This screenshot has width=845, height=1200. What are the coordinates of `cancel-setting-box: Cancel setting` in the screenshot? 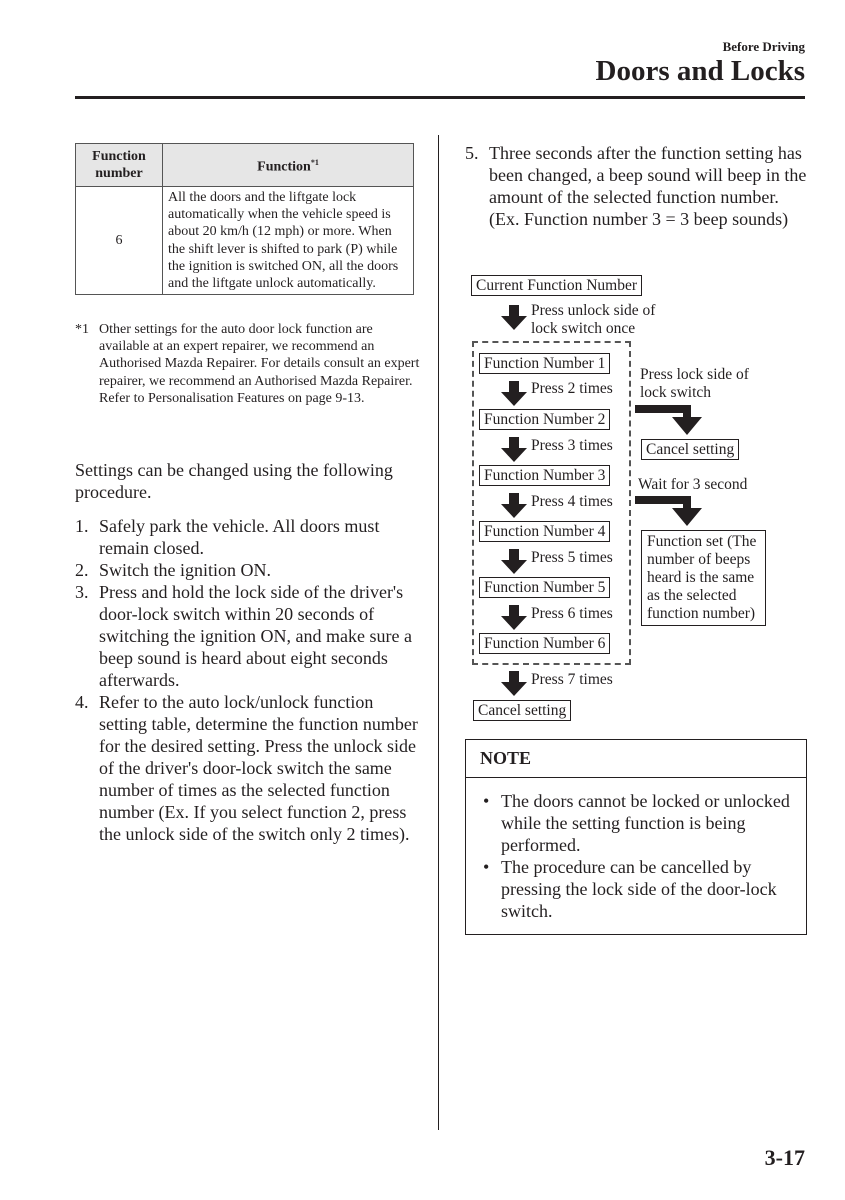 It's located at (690, 449).